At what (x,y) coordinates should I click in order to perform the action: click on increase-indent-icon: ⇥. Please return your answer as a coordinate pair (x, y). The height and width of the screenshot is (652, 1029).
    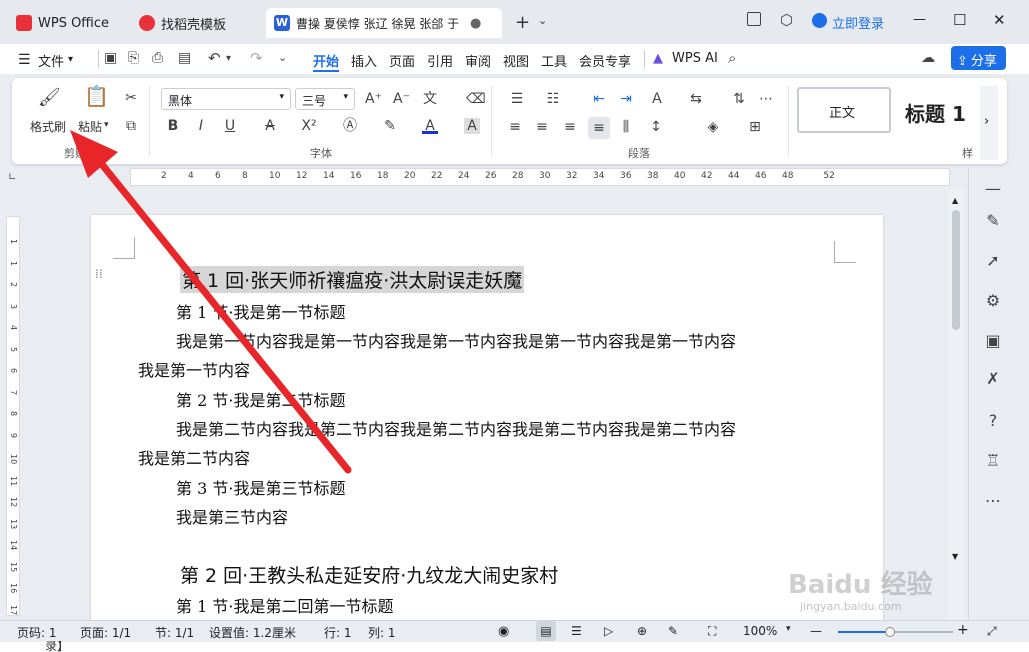
    Looking at the image, I should click on (626, 99).